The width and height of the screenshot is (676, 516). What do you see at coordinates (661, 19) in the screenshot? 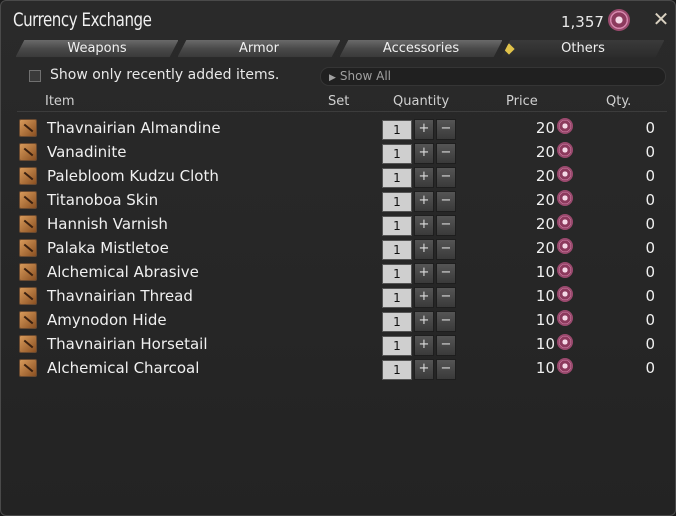
I see `close-icon: ✕` at bounding box center [661, 19].